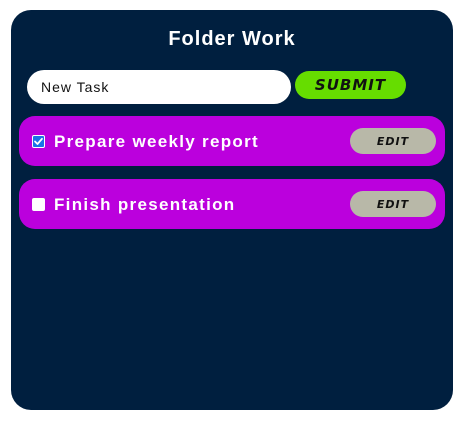  I want to click on task-checkbox-checked, so click(38, 141).